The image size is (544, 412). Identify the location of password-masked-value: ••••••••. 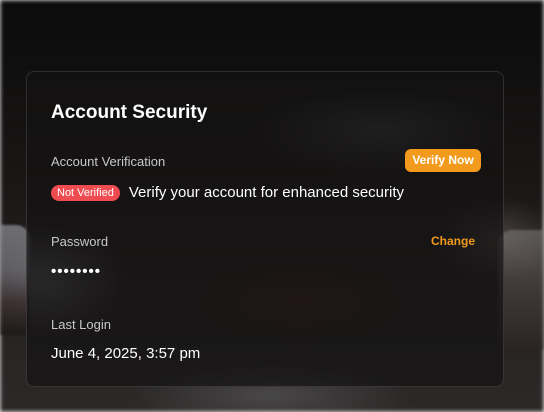
(76, 271).